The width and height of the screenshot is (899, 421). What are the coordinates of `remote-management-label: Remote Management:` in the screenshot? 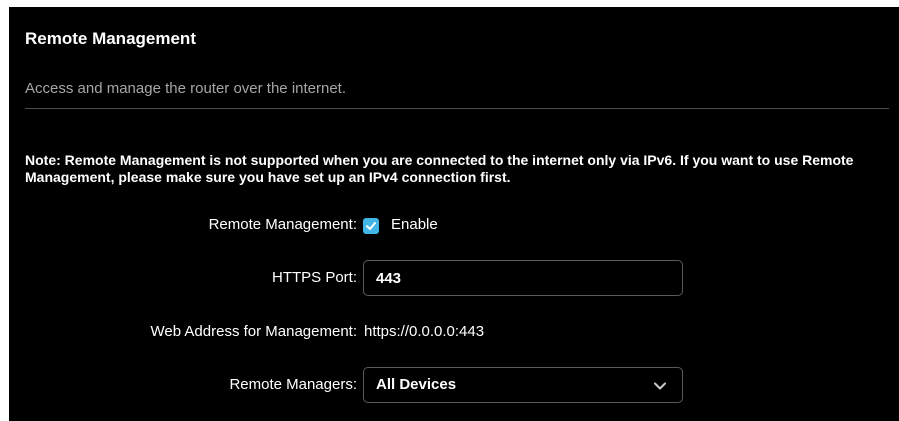 It's located at (282, 224).